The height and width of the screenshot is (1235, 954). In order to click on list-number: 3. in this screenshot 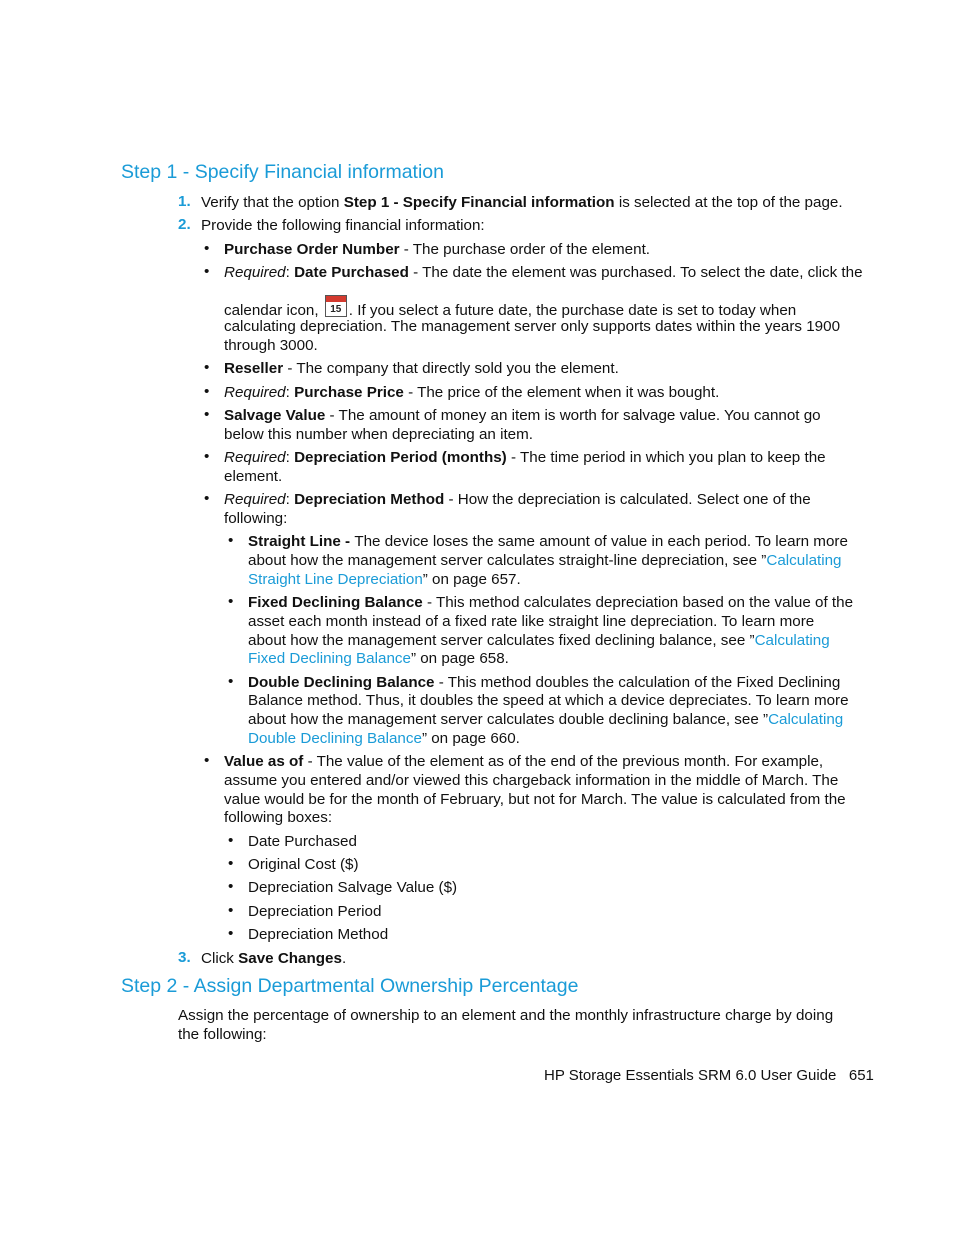, I will do `click(184, 957)`.